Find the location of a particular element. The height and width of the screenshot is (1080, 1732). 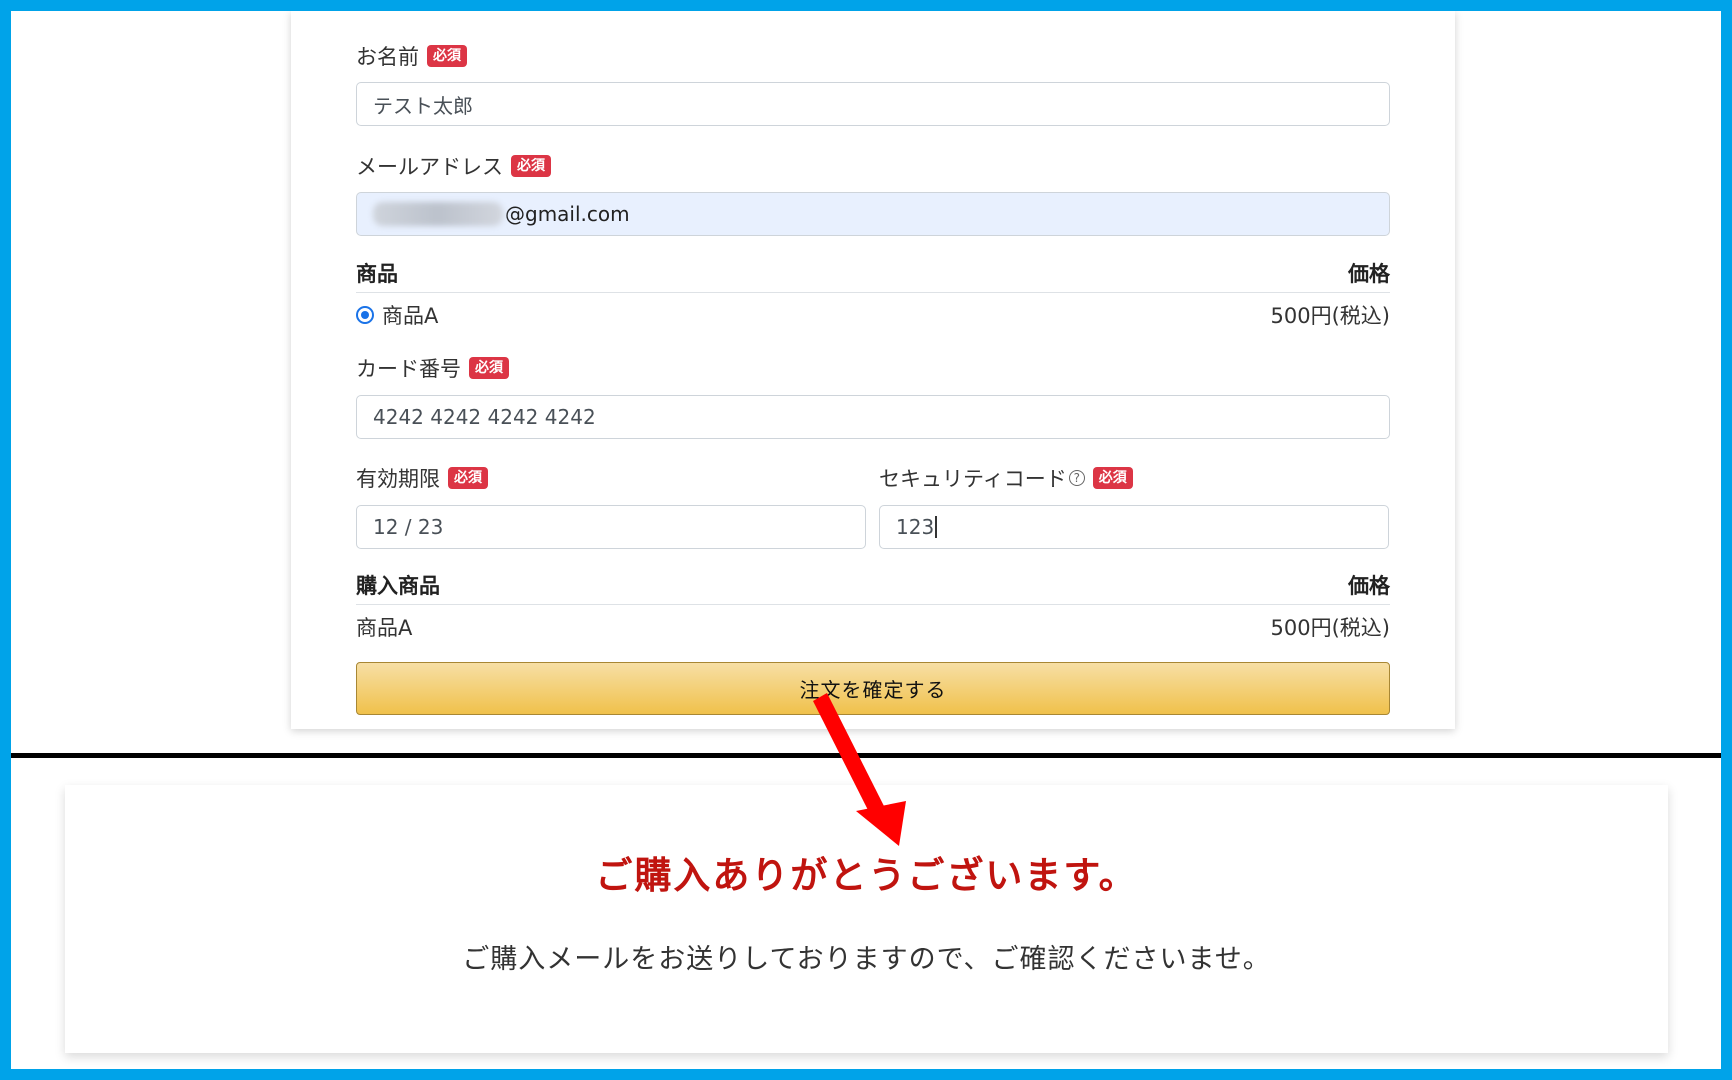

product-radio is located at coordinates (365, 315).